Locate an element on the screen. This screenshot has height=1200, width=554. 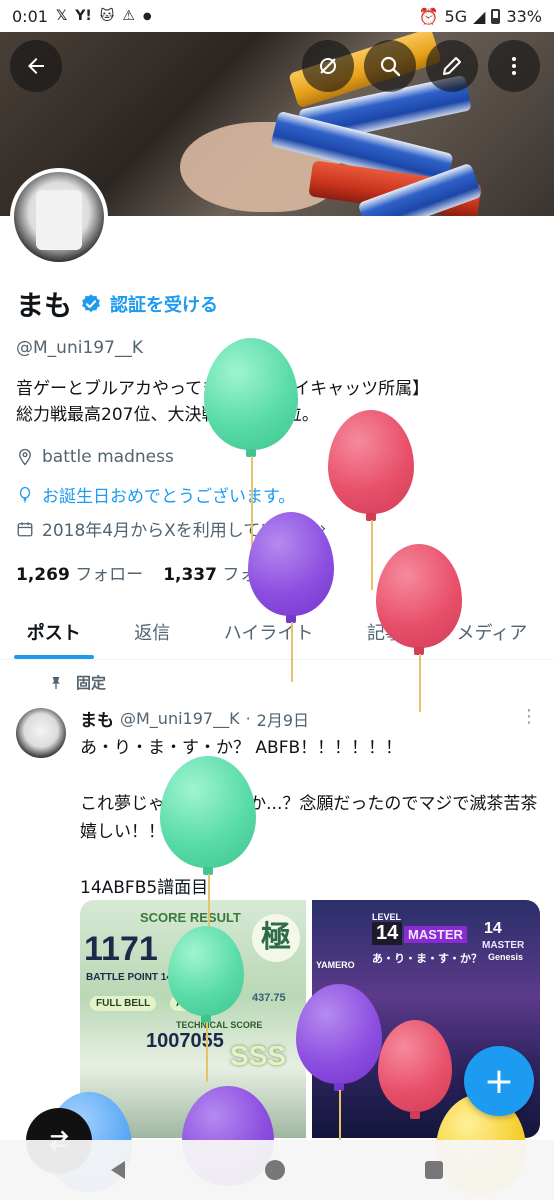
clock: 0:01 is located at coordinates (30, 16).